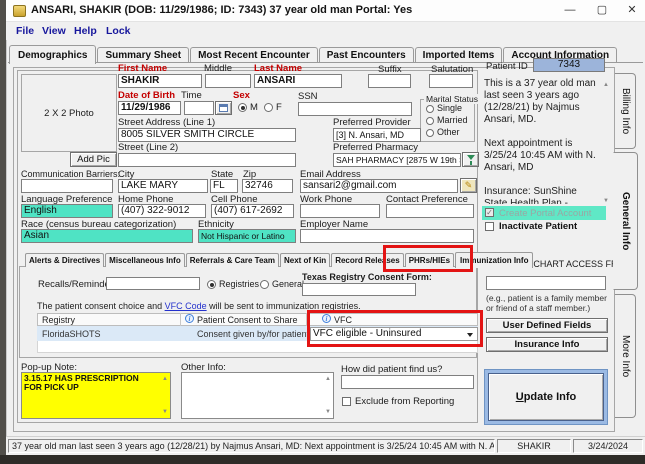 This screenshot has height=464, width=645. What do you see at coordinates (625, 221) in the screenshot?
I see `side-tab-general-info: General Info` at bounding box center [625, 221].